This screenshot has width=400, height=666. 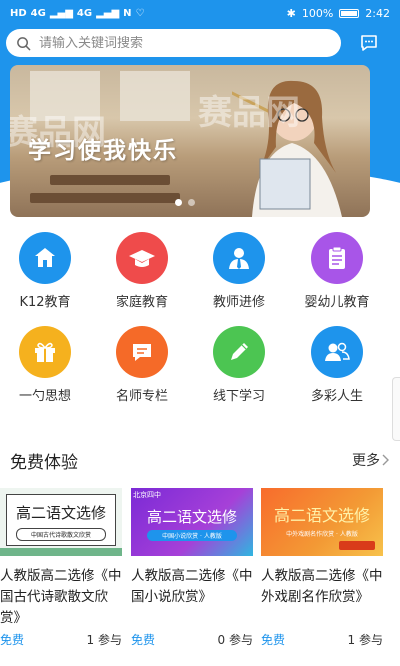 I want to click on course-participants: 0 参与, so click(x=235, y=640).